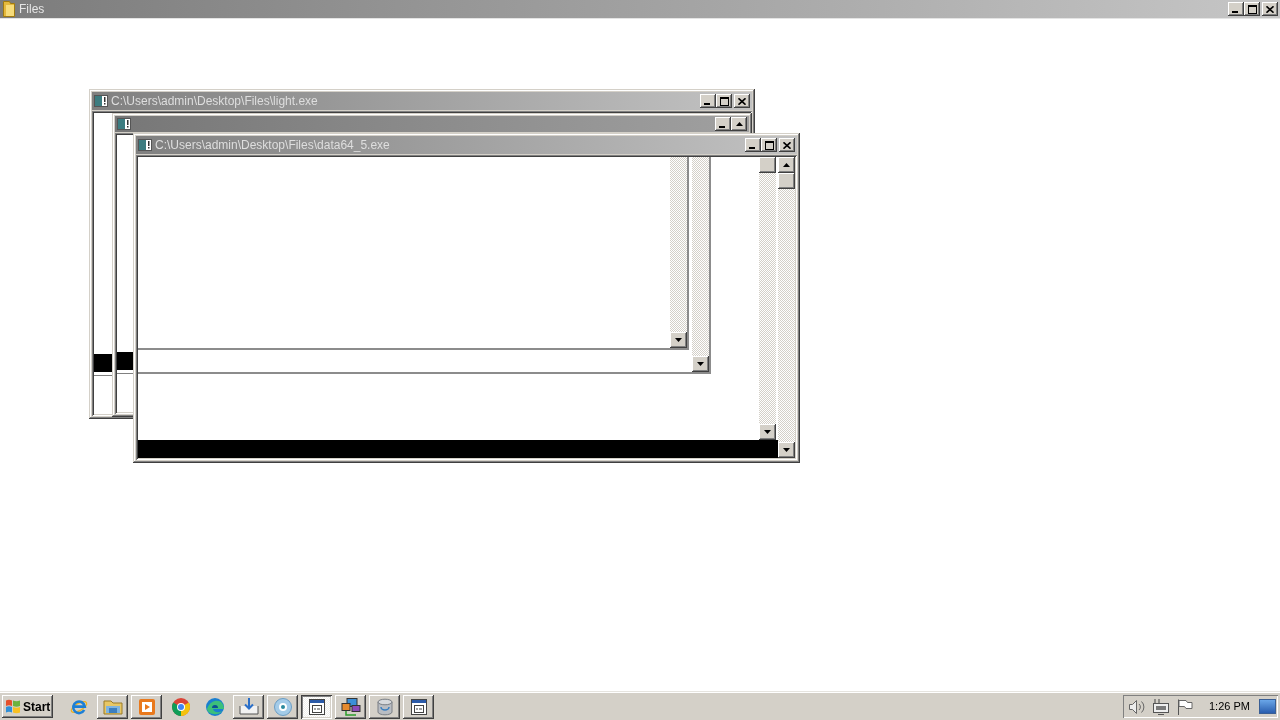 Image resolution: width=1280 pixels, height=720 pixels. I want to click on flag-icon, so click(1185, 706).